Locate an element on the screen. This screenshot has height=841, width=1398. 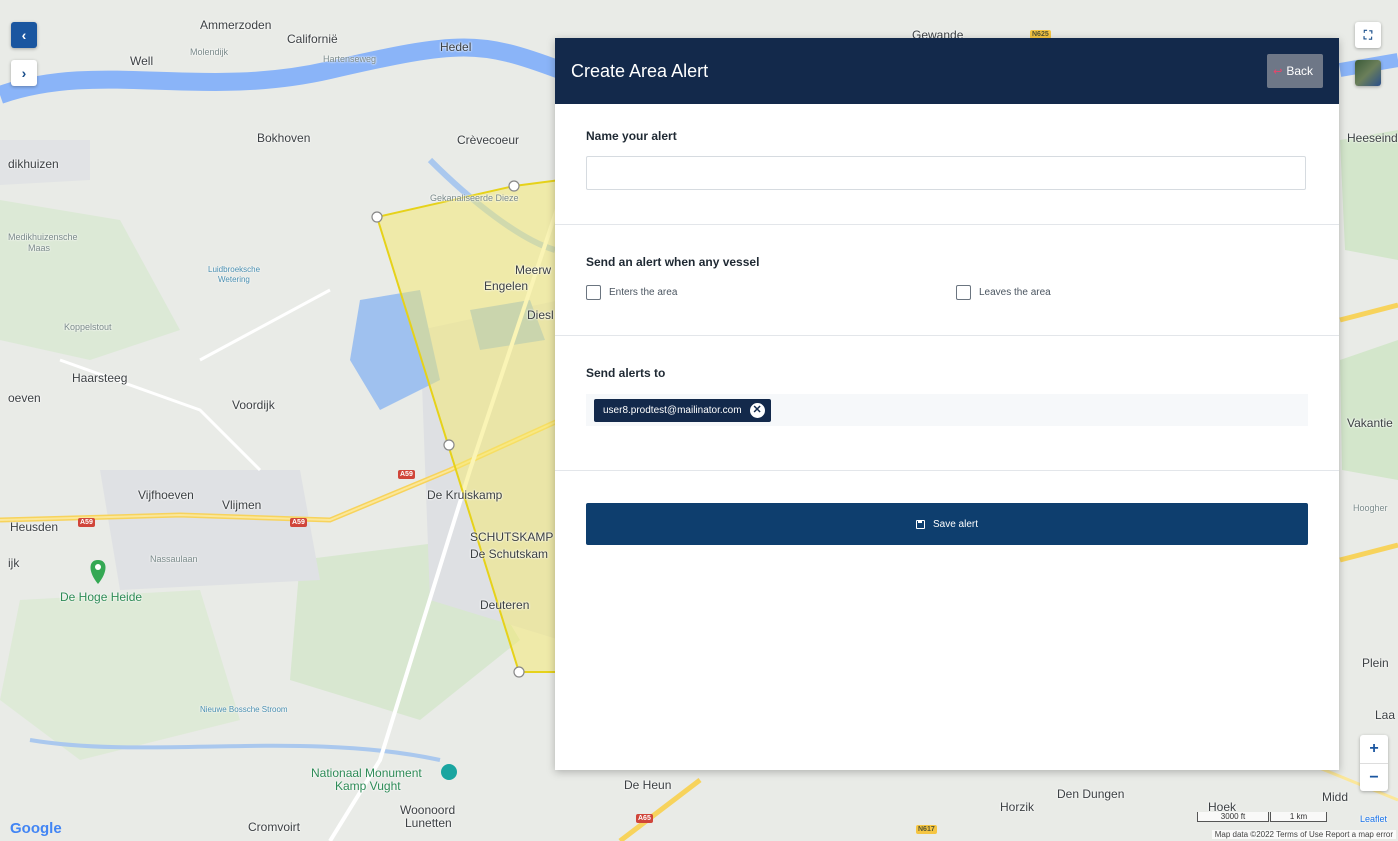
chevron-right-icon: › is located at coordinates (24, 73).